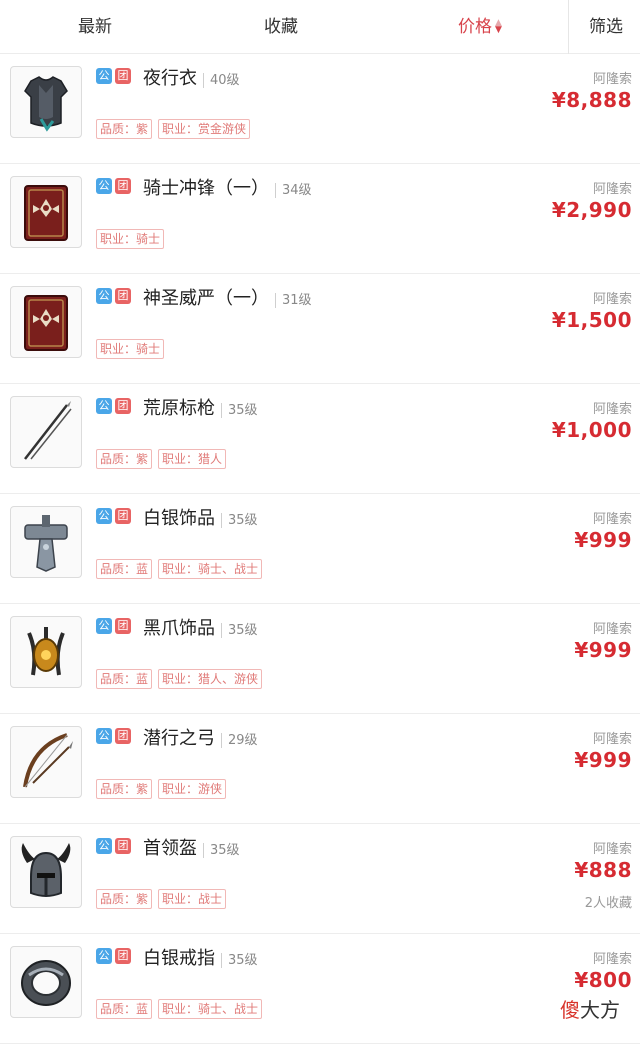 Image resolution: width=640 pixels, height=1047 pixels. What do you see at coordinates (603, 870) in the screenshot?
I see `item-price: ¥888` at bounding box center [603, 870].